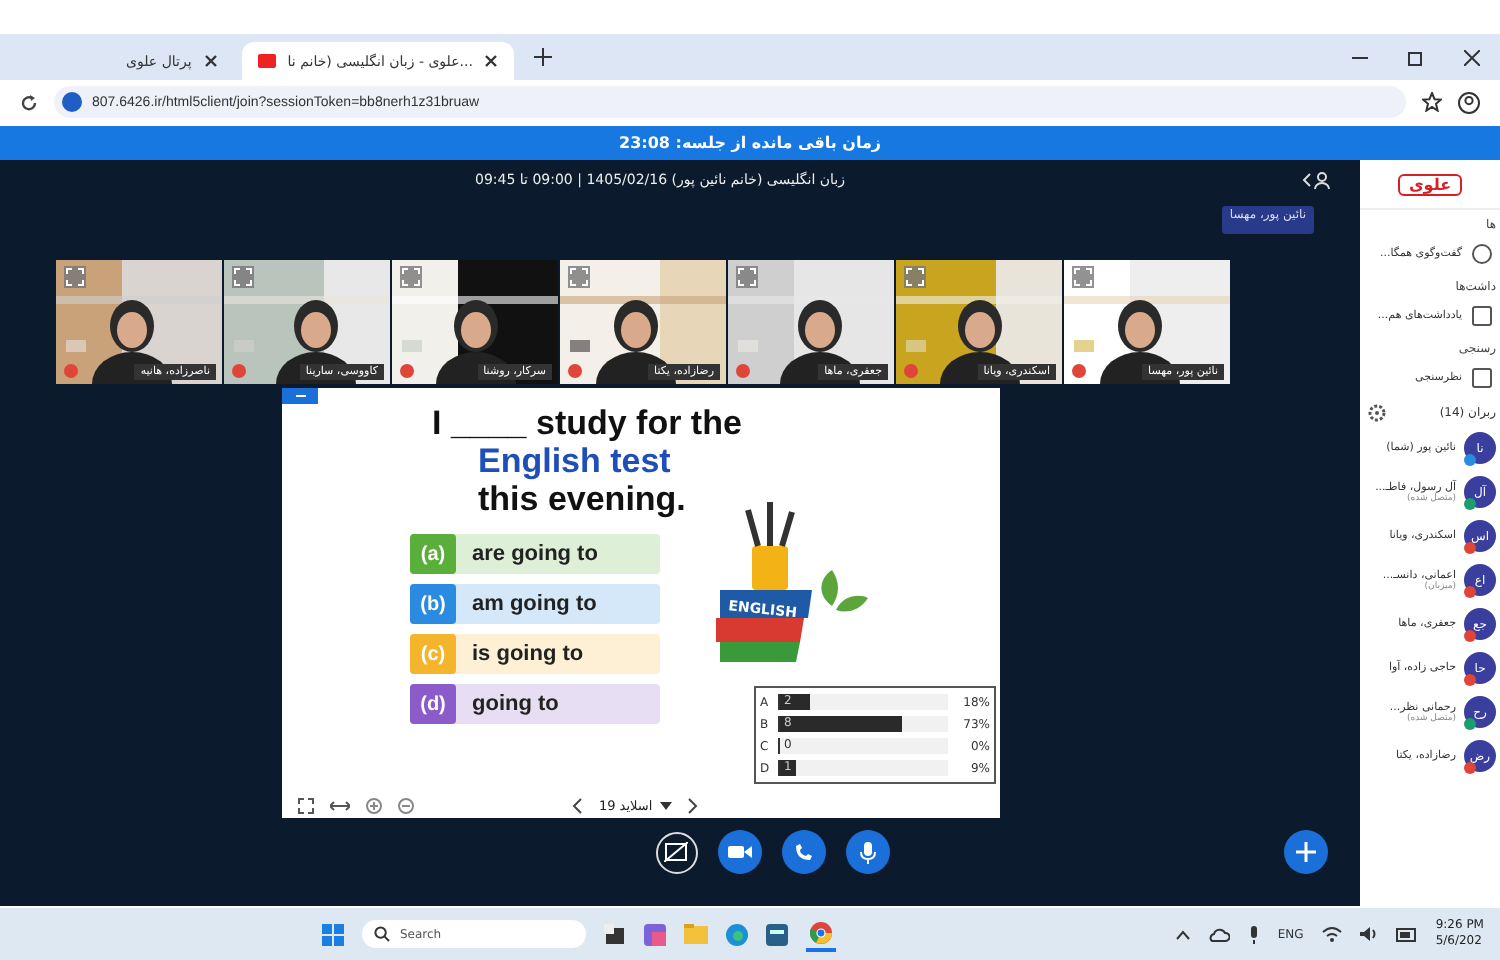 The image size is (1500, 960). I want to click on tab-logo-icon, so click(266, 61).